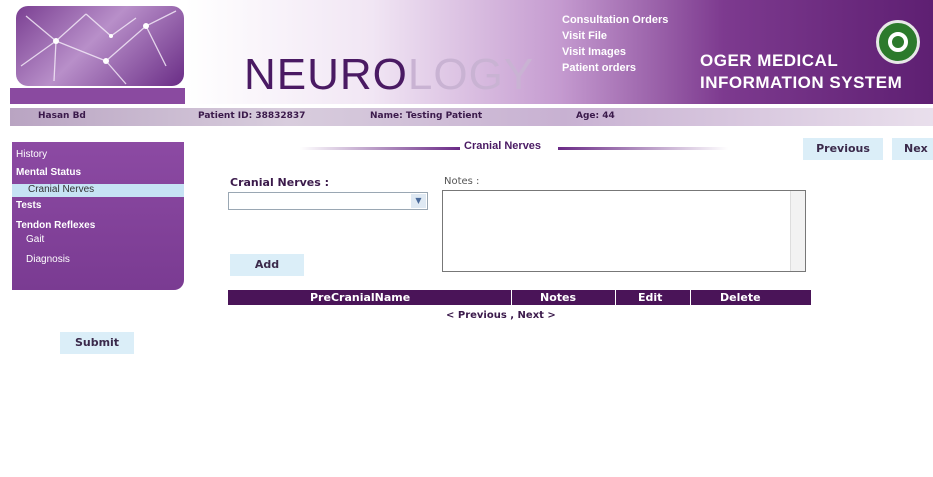  Describe the element at coordinates (558, 297) in the screenshot. I see `column-header-notes: Notes` at that location.